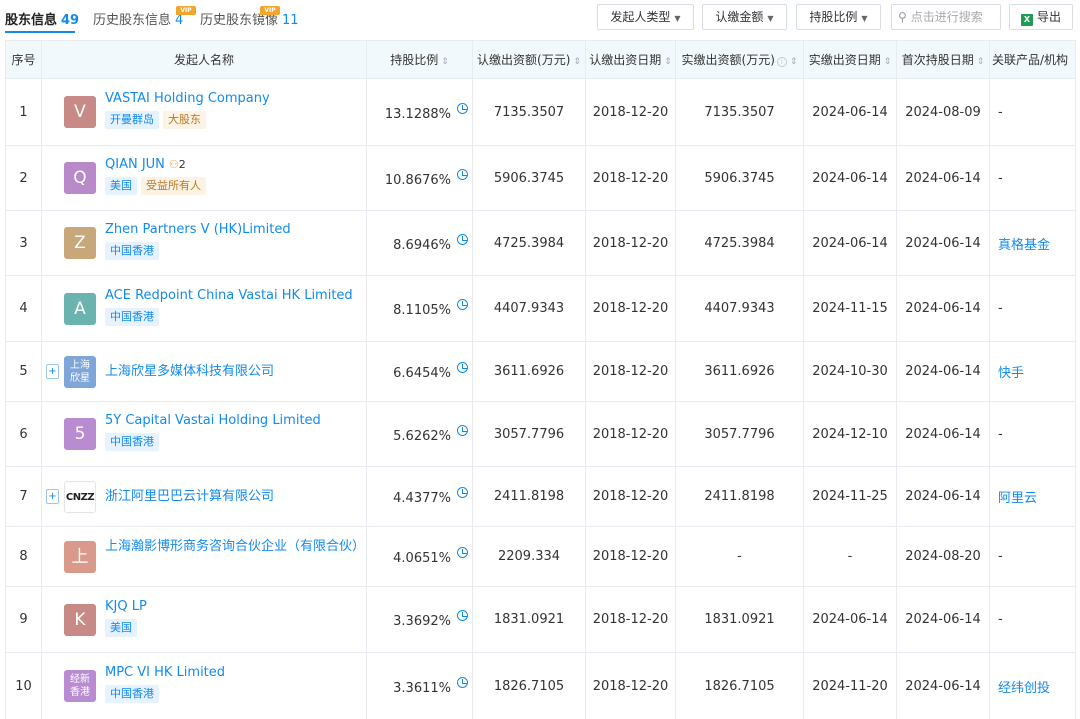  What do you see at coordinates (80, 434) in the screenshot?
I see `company-logo: 5` at bounding box center [80, 434].